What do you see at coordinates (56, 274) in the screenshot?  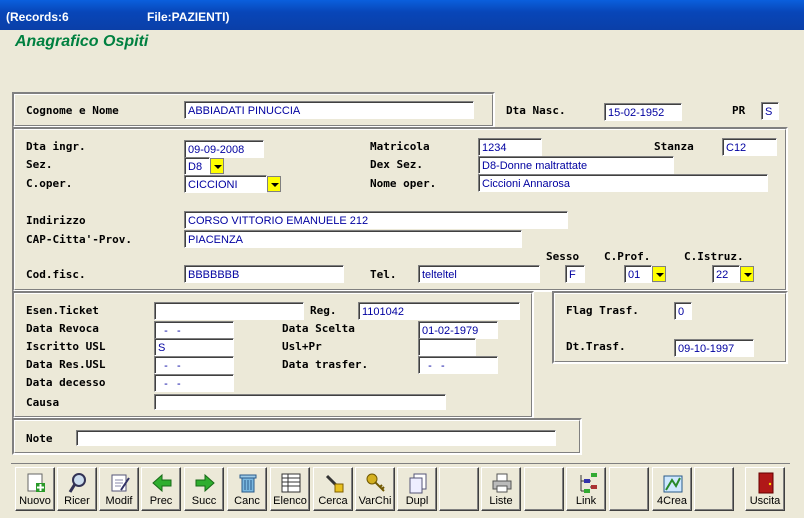 I see `cod-fisc-label: Cod.fisc.` at bounding box center [56, 274].